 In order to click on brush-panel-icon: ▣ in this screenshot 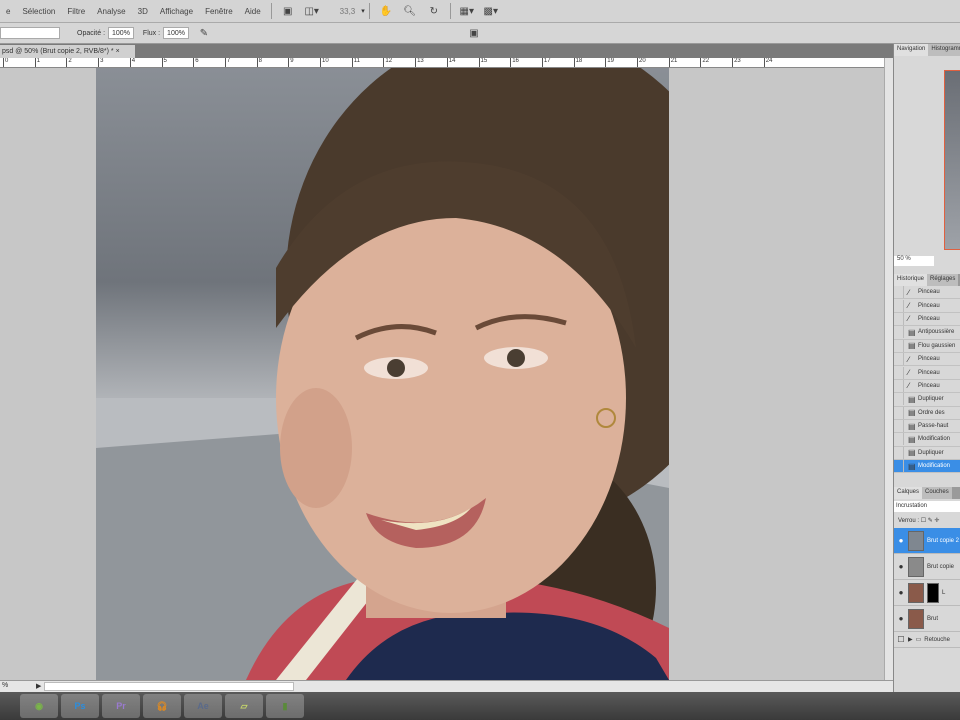, I will do `click(474, 33)`.